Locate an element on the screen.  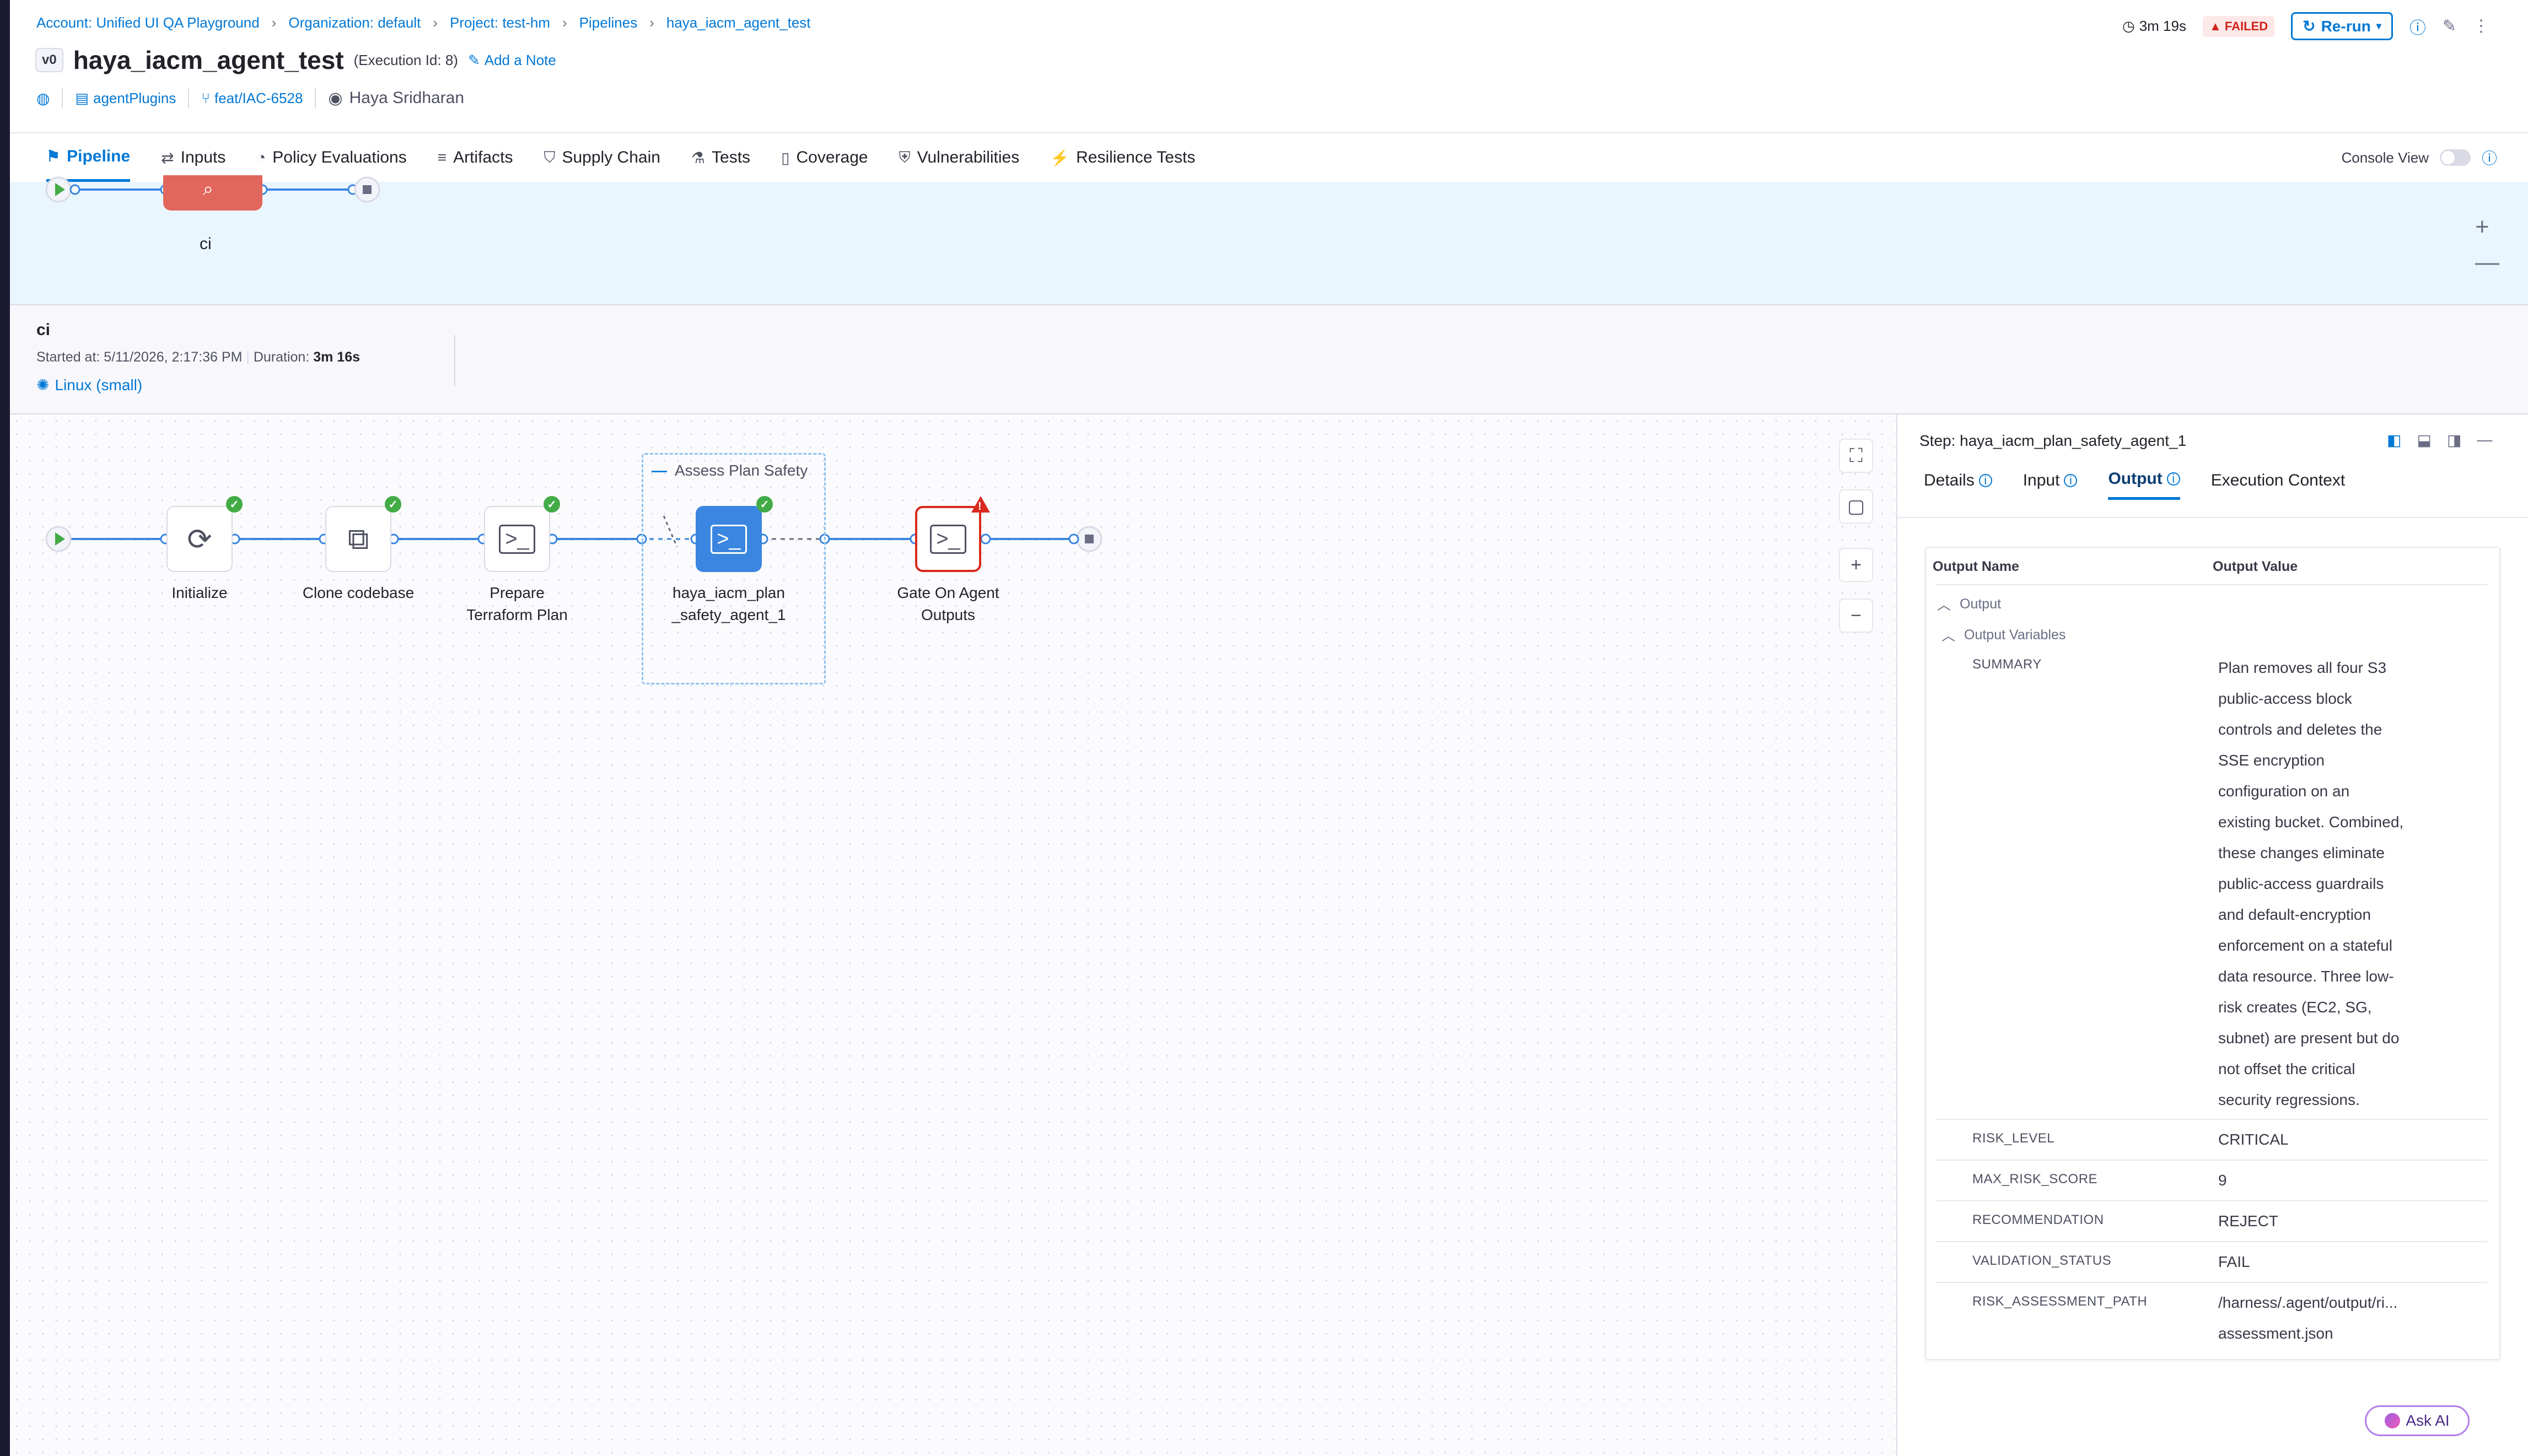
tab-label: Inputs is located at coordinates (203, 157).